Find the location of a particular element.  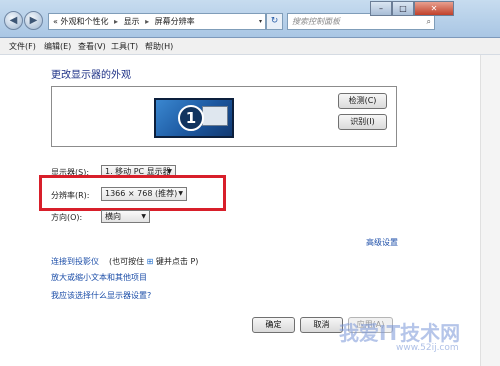

back-button: ◀ is located at coordinates (13, 20).